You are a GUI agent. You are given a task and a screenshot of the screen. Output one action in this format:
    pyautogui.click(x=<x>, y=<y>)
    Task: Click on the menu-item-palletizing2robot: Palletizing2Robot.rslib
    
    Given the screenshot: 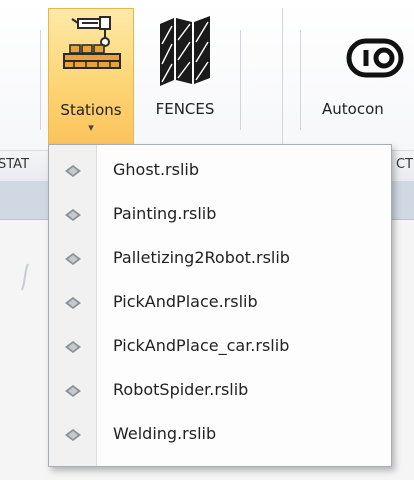 What is the action you would take?
    pyautogui.click(x=220, y=259)
    